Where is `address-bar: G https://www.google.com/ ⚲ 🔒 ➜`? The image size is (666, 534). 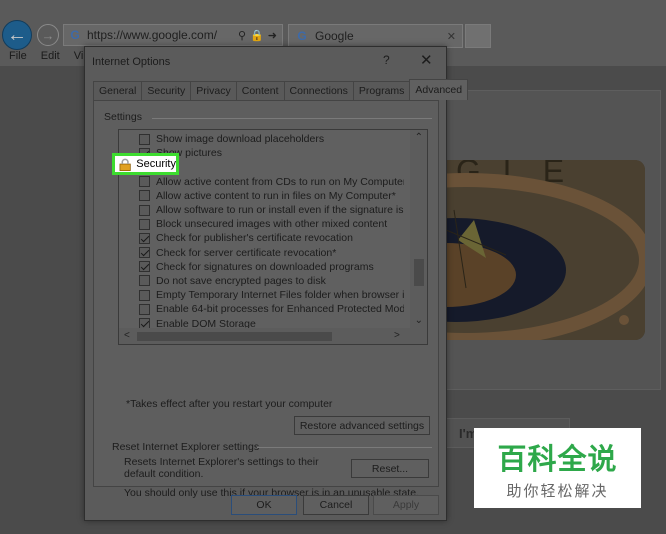
address-bar: G https://www.google.com/ ⚲ 🔒 ➜ is located at coordinates (173, 35).